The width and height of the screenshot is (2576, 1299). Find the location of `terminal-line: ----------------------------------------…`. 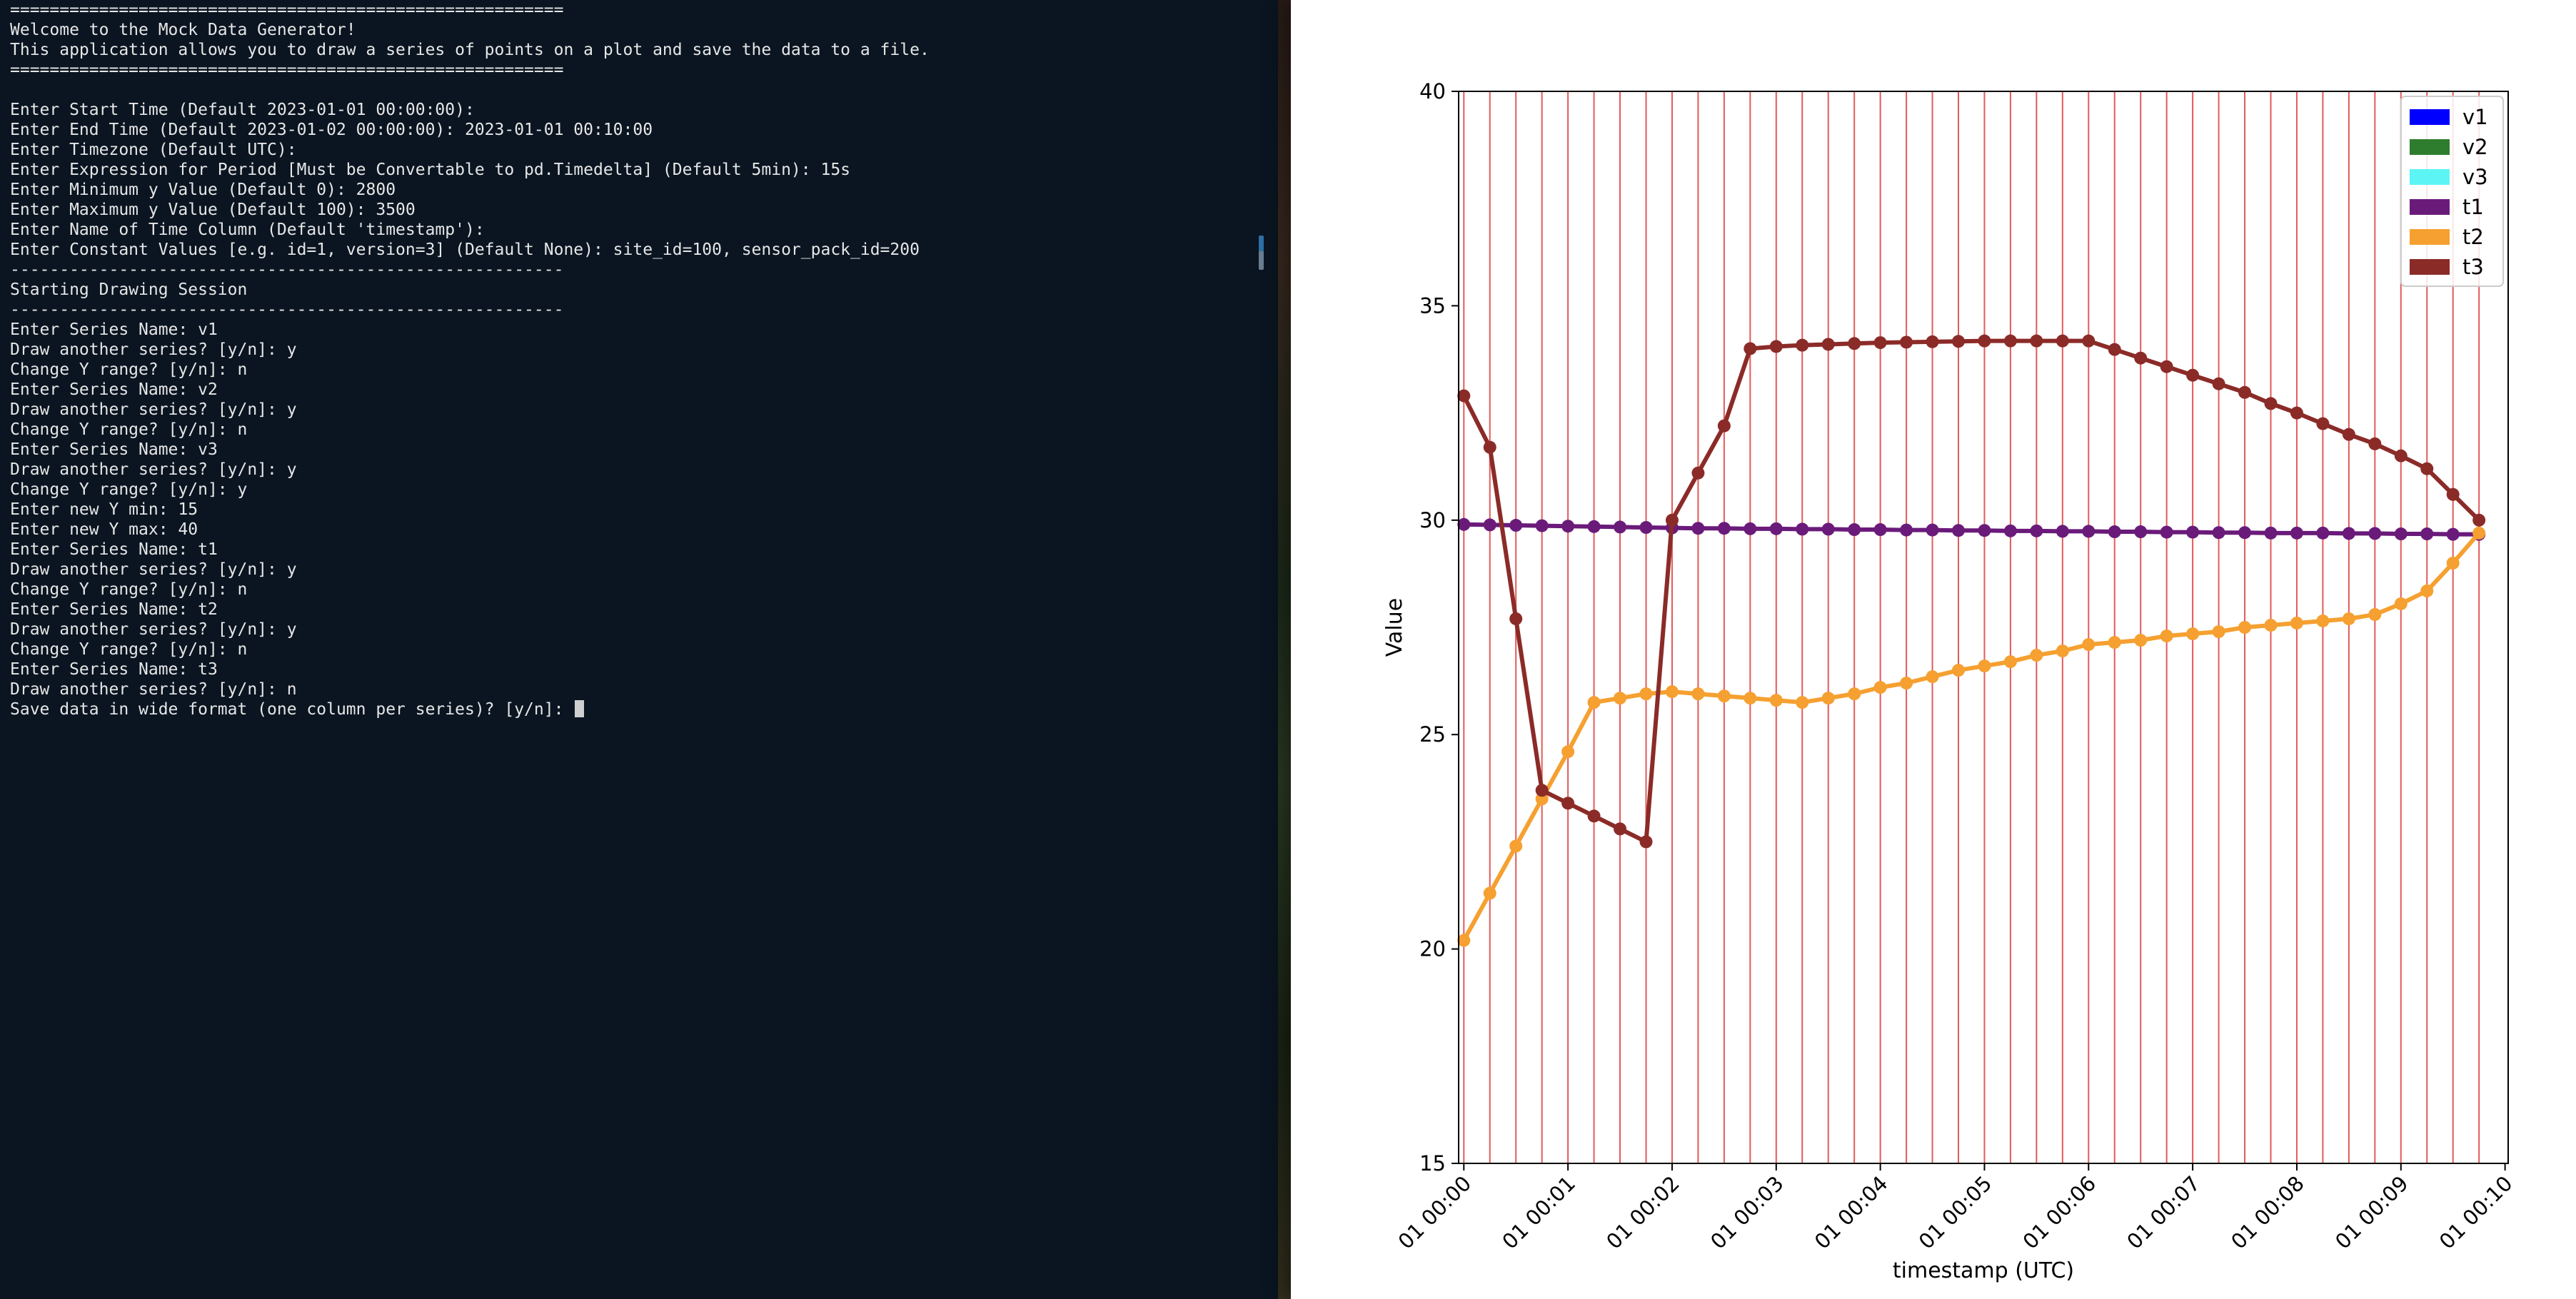

terminal-line: ----------------------------------------… is located at coordinates (287, 309).